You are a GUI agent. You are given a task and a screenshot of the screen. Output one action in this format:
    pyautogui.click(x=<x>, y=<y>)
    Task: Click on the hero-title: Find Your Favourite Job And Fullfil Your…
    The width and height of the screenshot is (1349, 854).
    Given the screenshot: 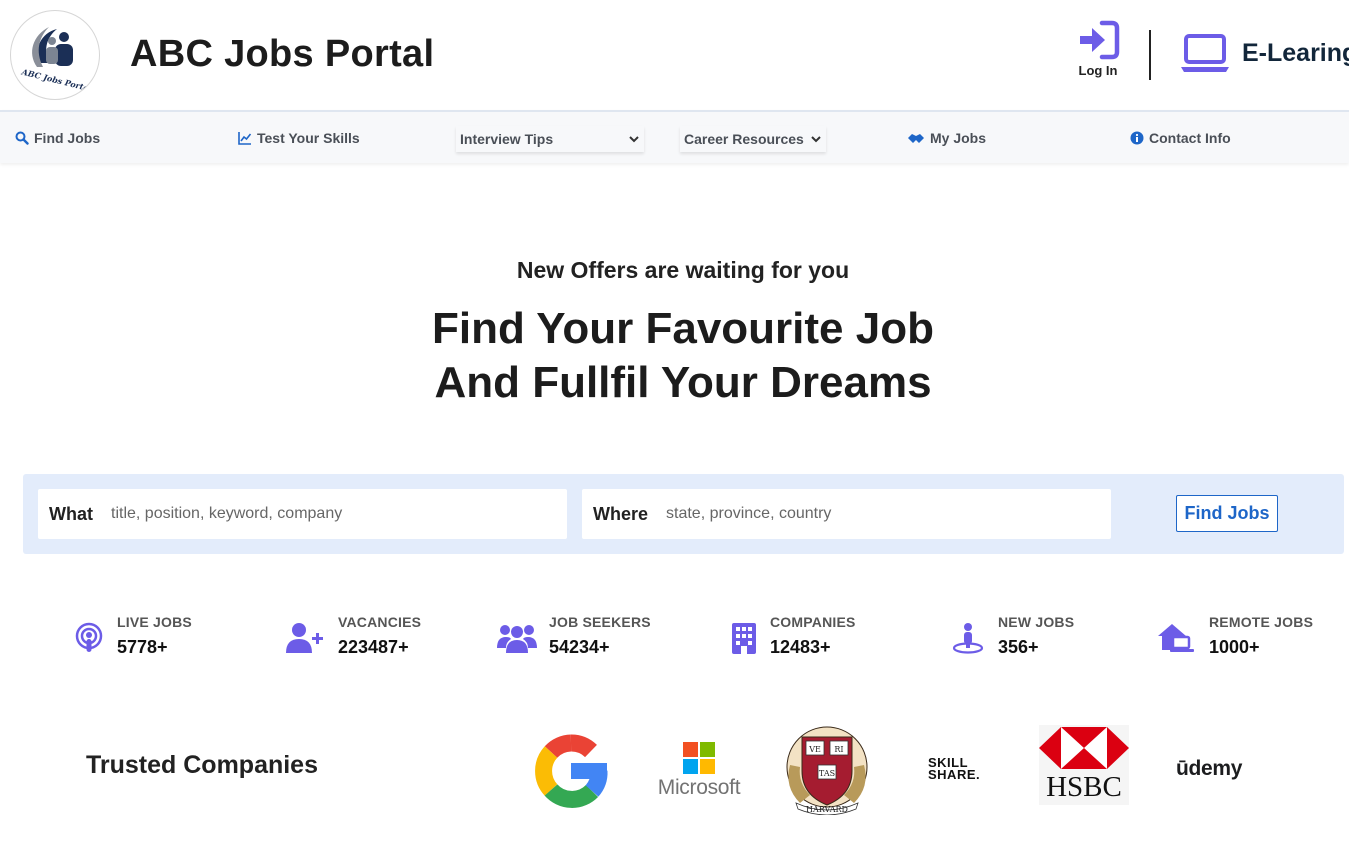 What is the action you would take?
    pyautogui.click(x=674, y=356)
    